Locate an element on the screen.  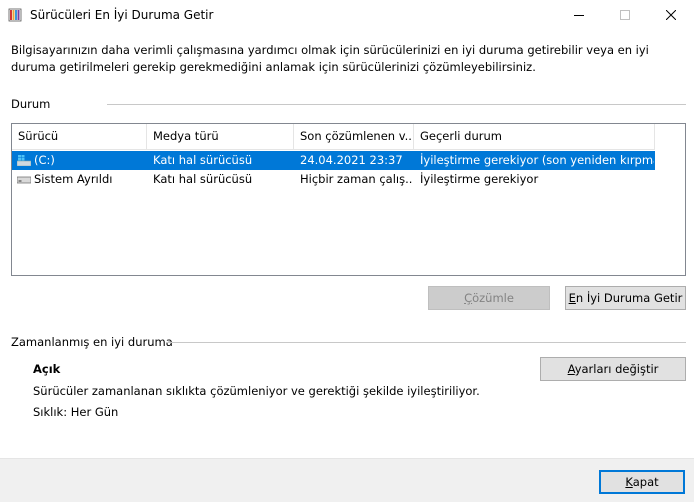
change-settings-mnemonic: A is located at coordinates (571, 369).